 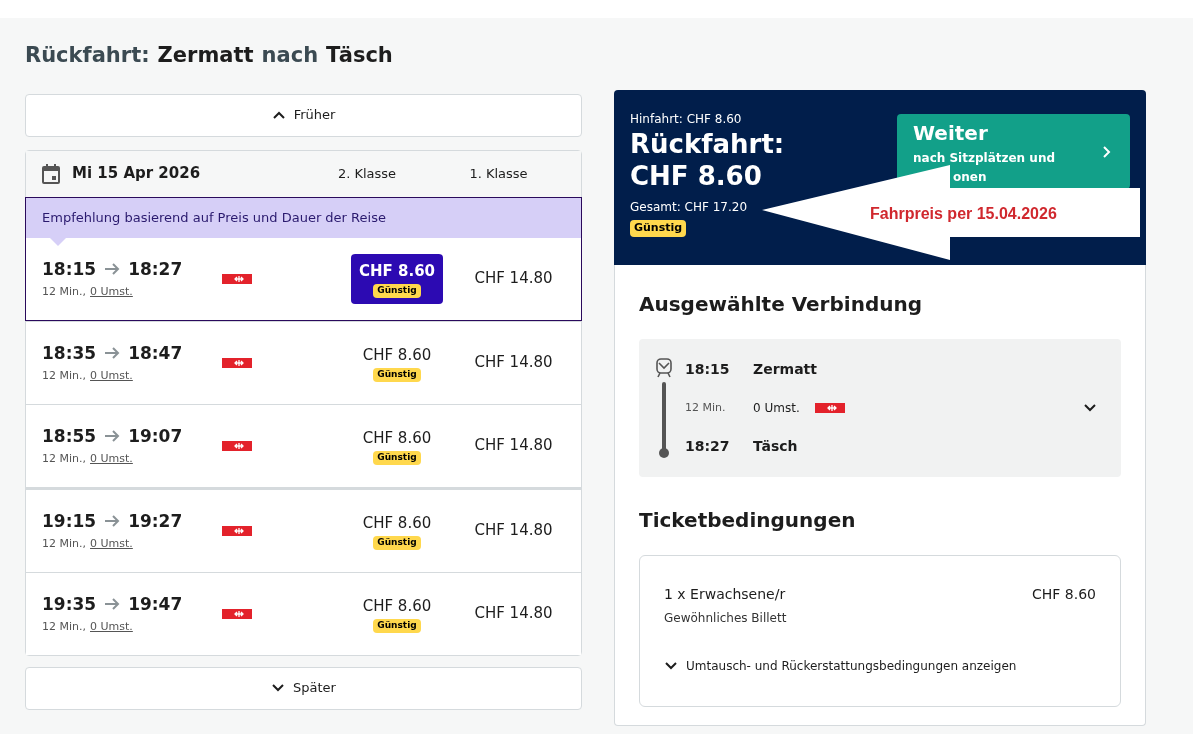 What do you see at coordinates (303, 258) in the screenshot?
I see `connection-row: Empfehlung basierend auf Preis und Dauer der Reise 18:15 18:27 12 Min., 0 Umst. CHF 8.60 Günstig CHF 14.80` at bounding box center [303, 258].